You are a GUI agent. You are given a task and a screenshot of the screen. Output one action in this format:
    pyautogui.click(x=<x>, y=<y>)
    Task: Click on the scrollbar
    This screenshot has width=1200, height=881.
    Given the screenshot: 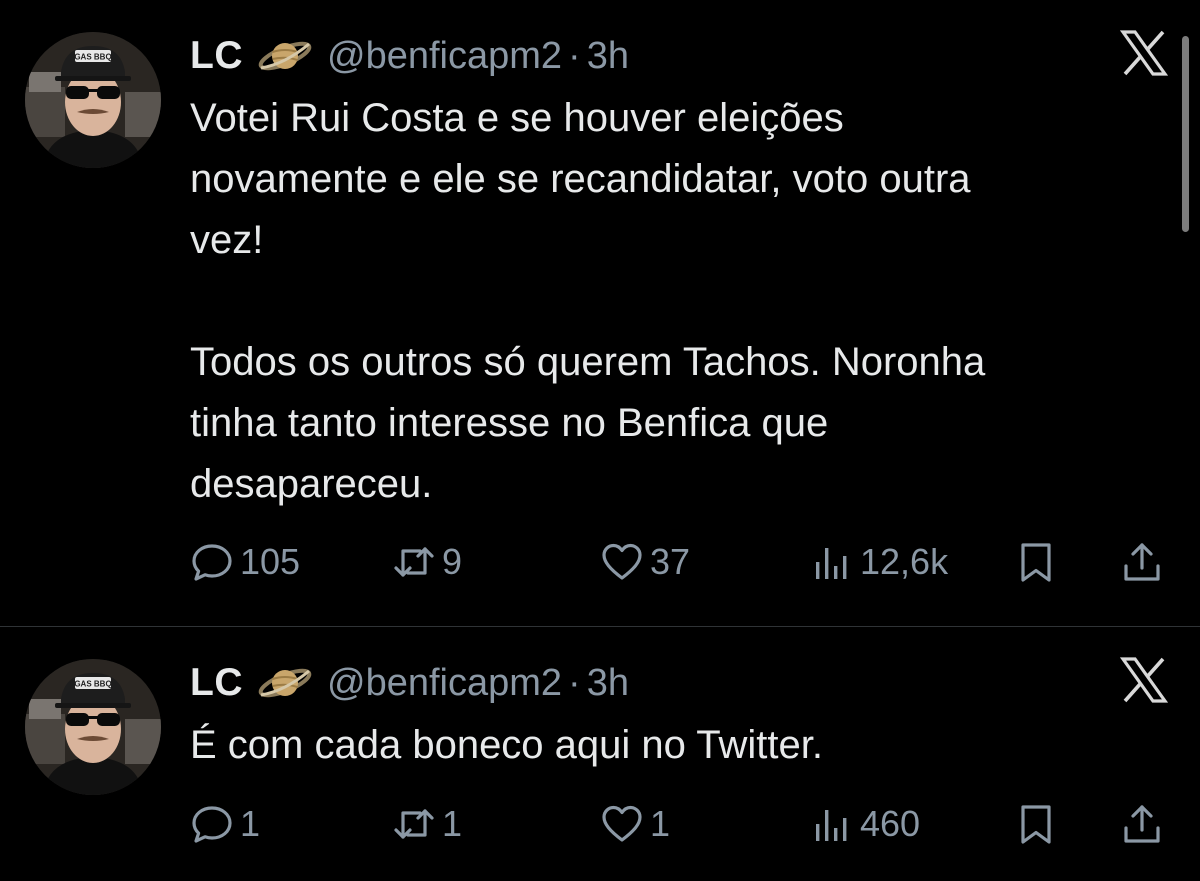 What is the action you would take?
    pyautogui.click(x=1185, y=134)
    